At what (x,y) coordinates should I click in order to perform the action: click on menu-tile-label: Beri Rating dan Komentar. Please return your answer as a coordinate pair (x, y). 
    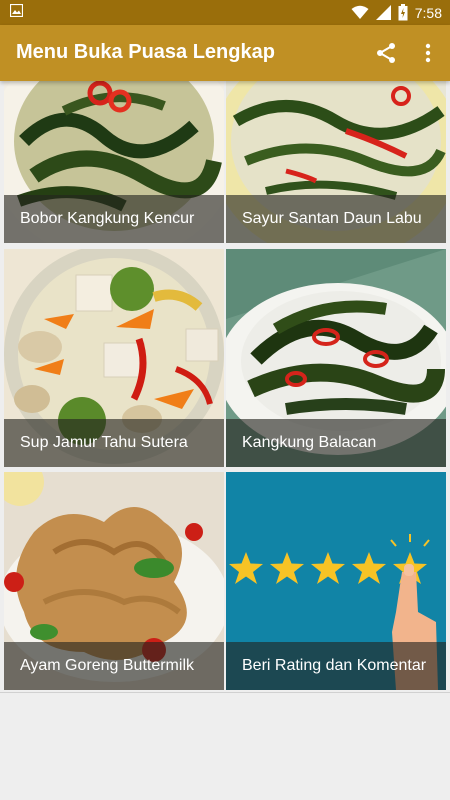
    Looking at the image, I should click on (336, 666).